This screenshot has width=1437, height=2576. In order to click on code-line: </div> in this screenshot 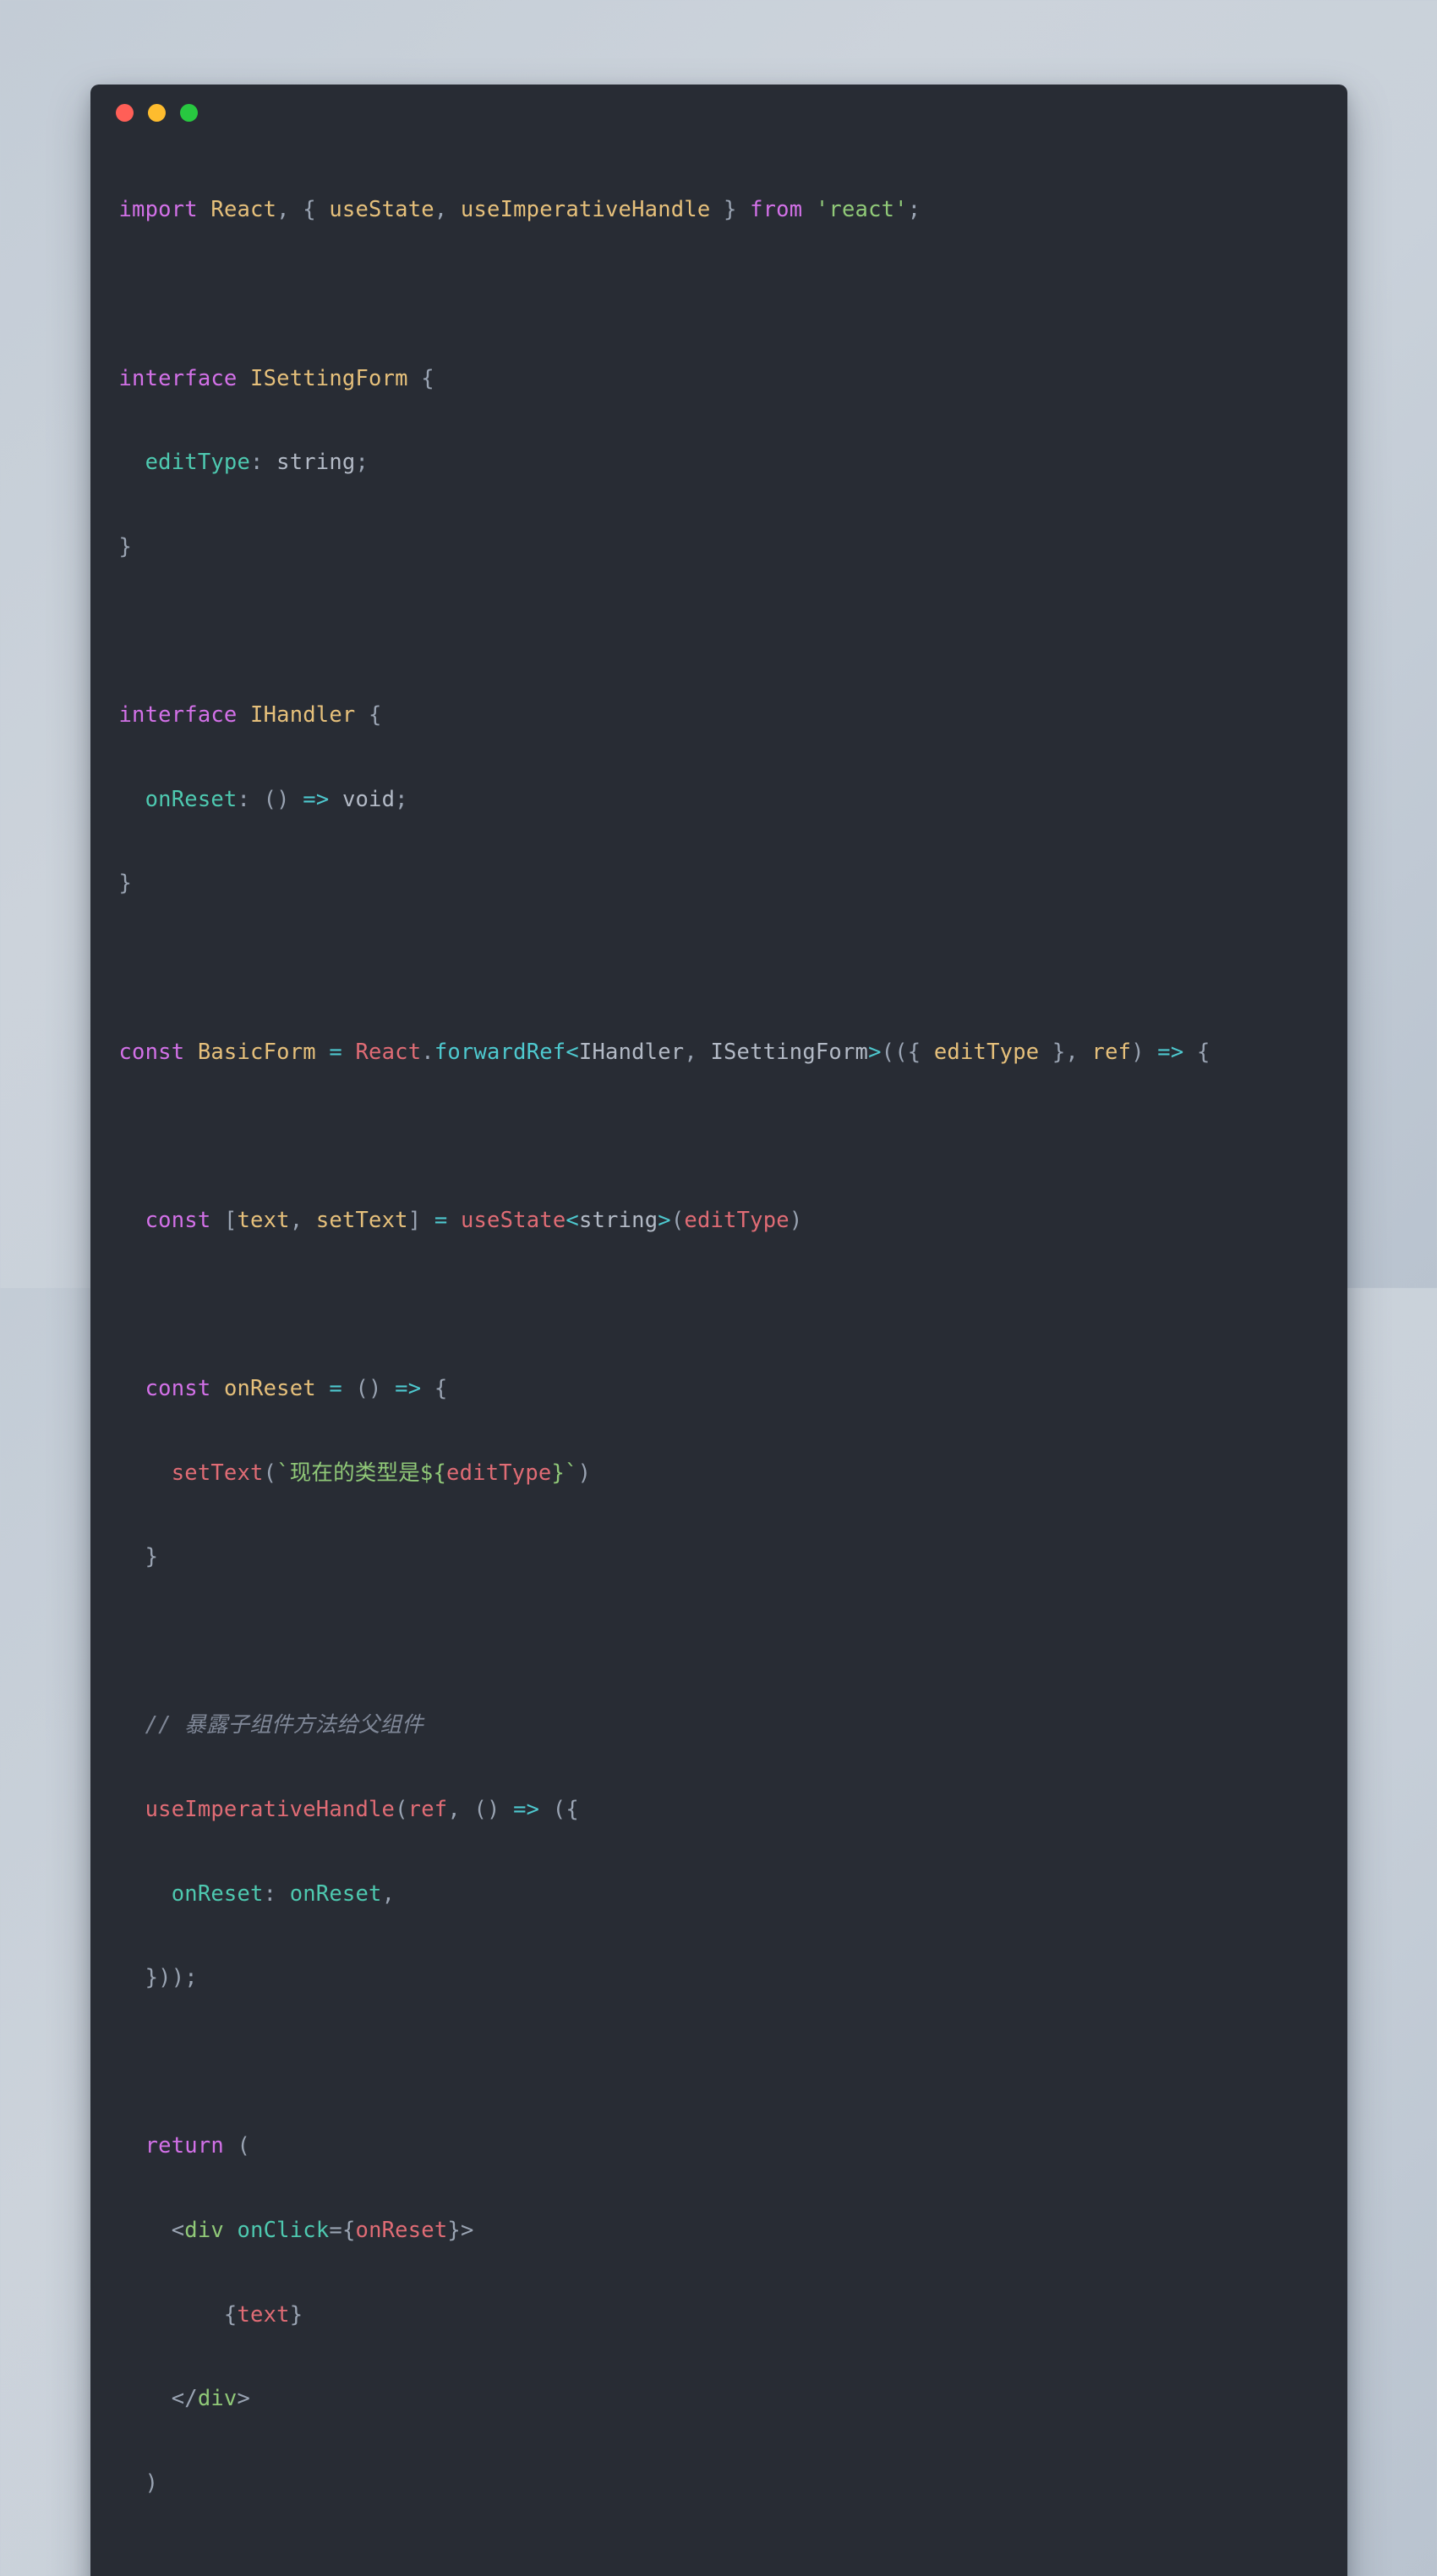, I will do `click(719, 2399)`.